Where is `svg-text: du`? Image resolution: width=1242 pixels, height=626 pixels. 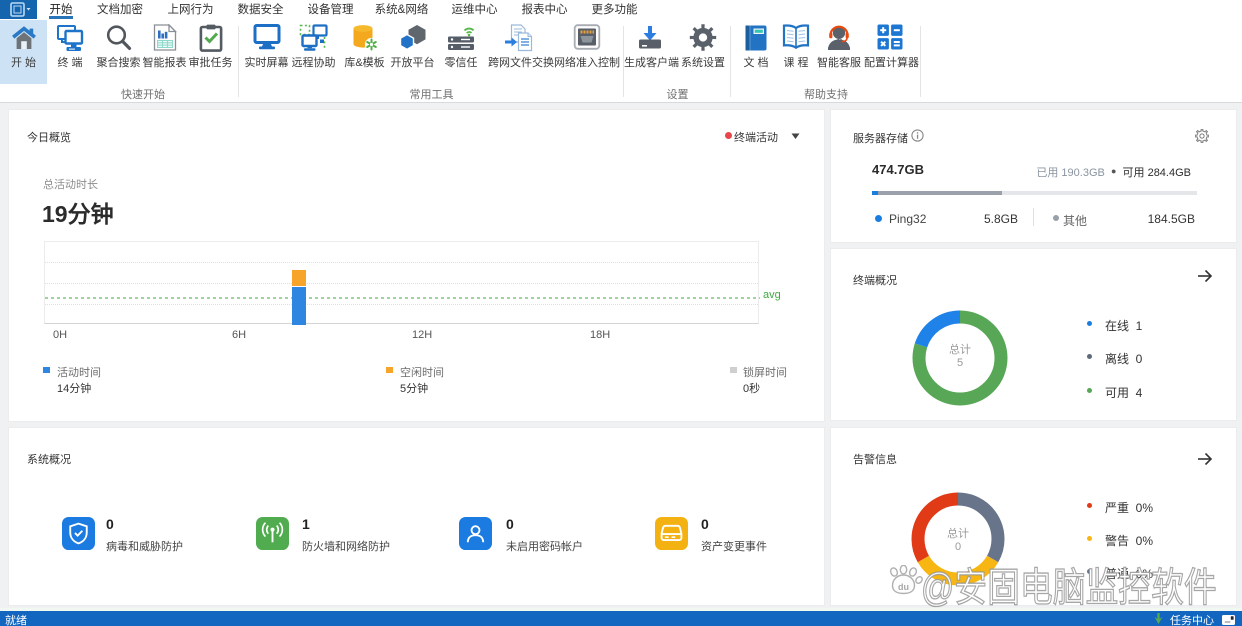
svg-text: du is located at coordinates (903, 587).